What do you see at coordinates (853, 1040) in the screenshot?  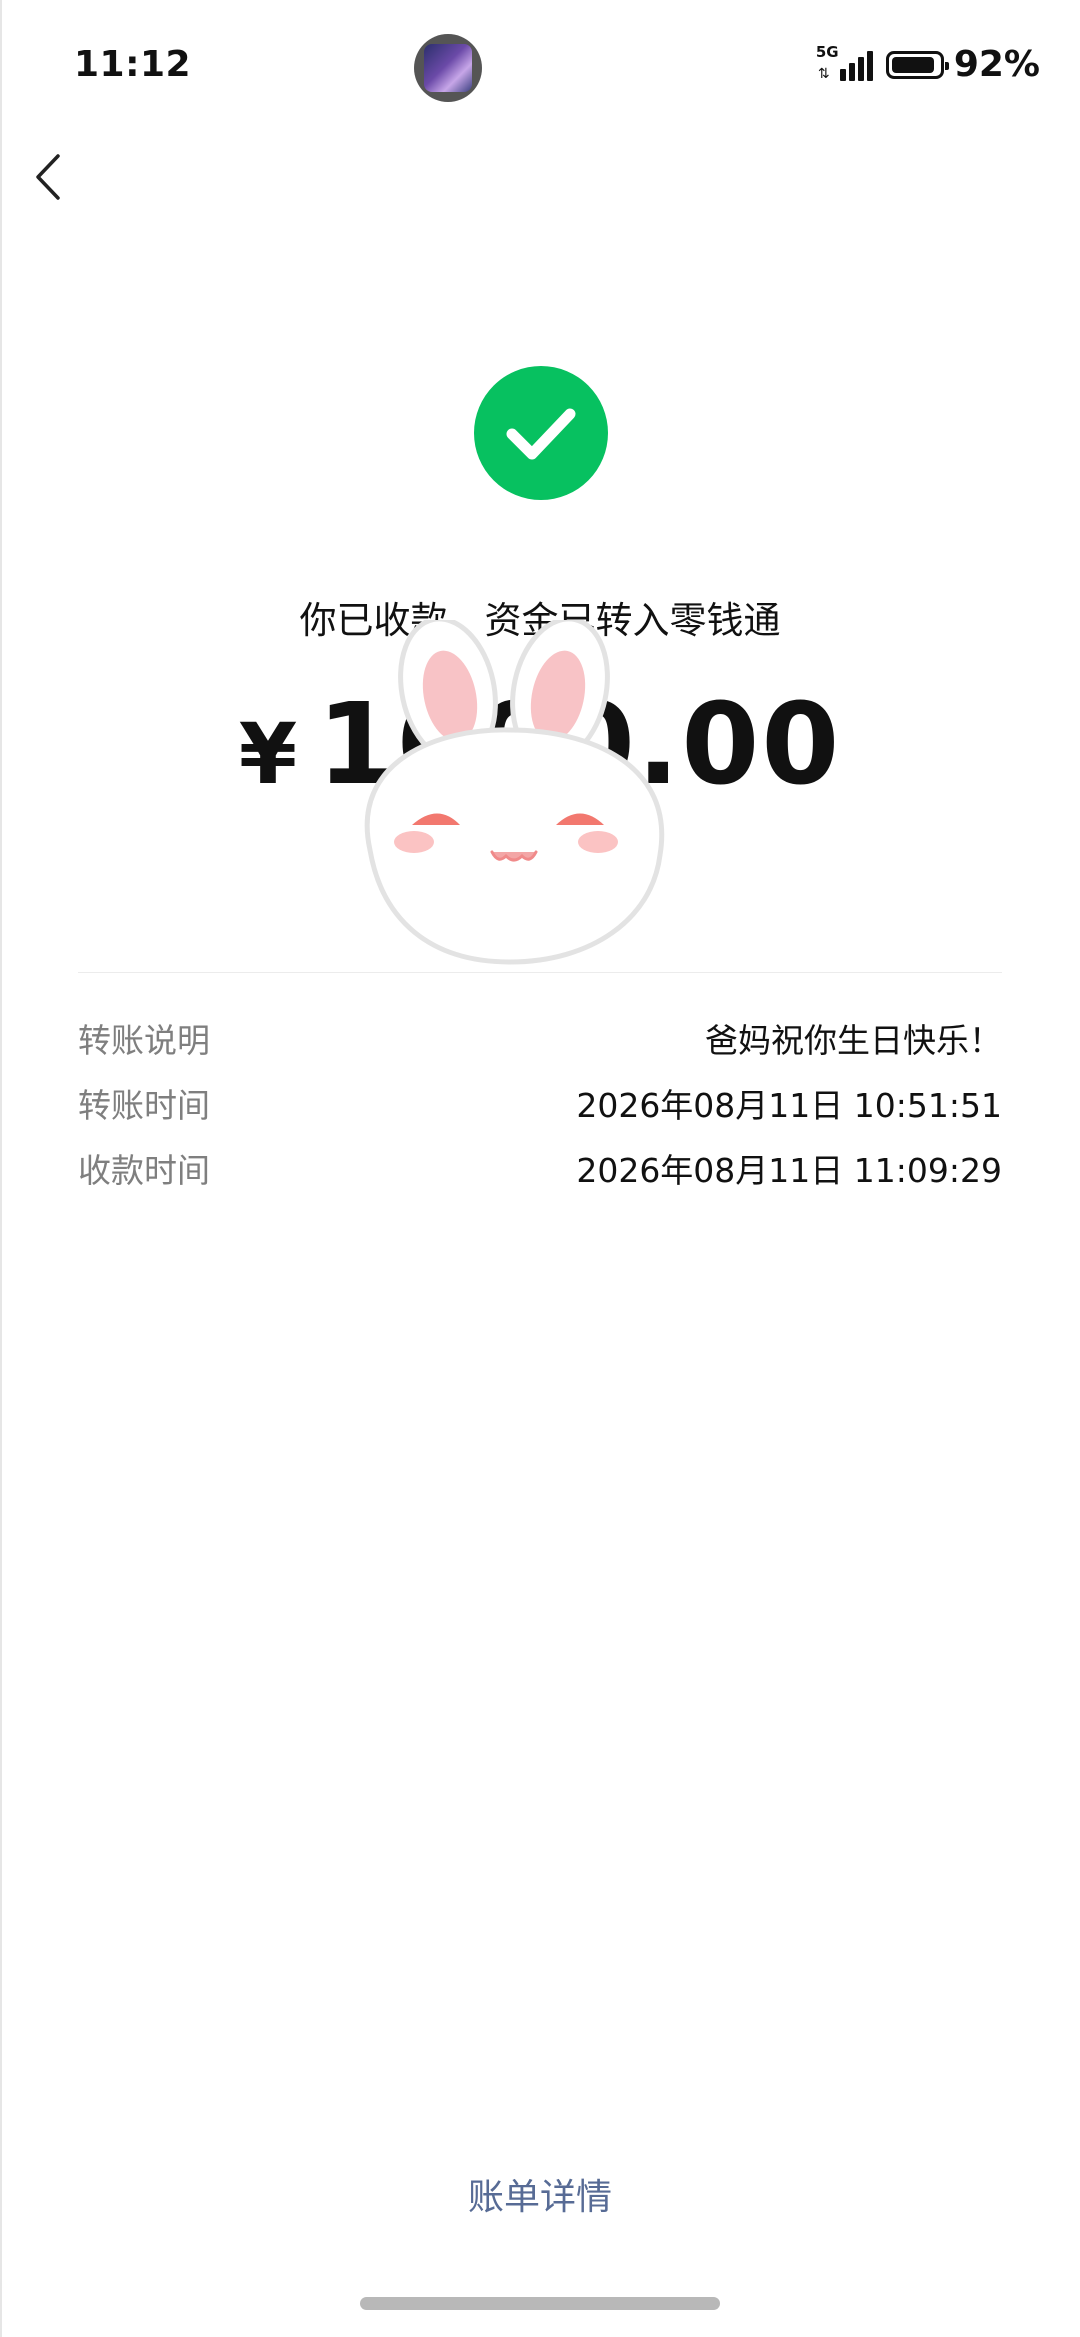 I see `detail-value: 爸妈祝你生日快乐！` at bounding box center [853, 1040].